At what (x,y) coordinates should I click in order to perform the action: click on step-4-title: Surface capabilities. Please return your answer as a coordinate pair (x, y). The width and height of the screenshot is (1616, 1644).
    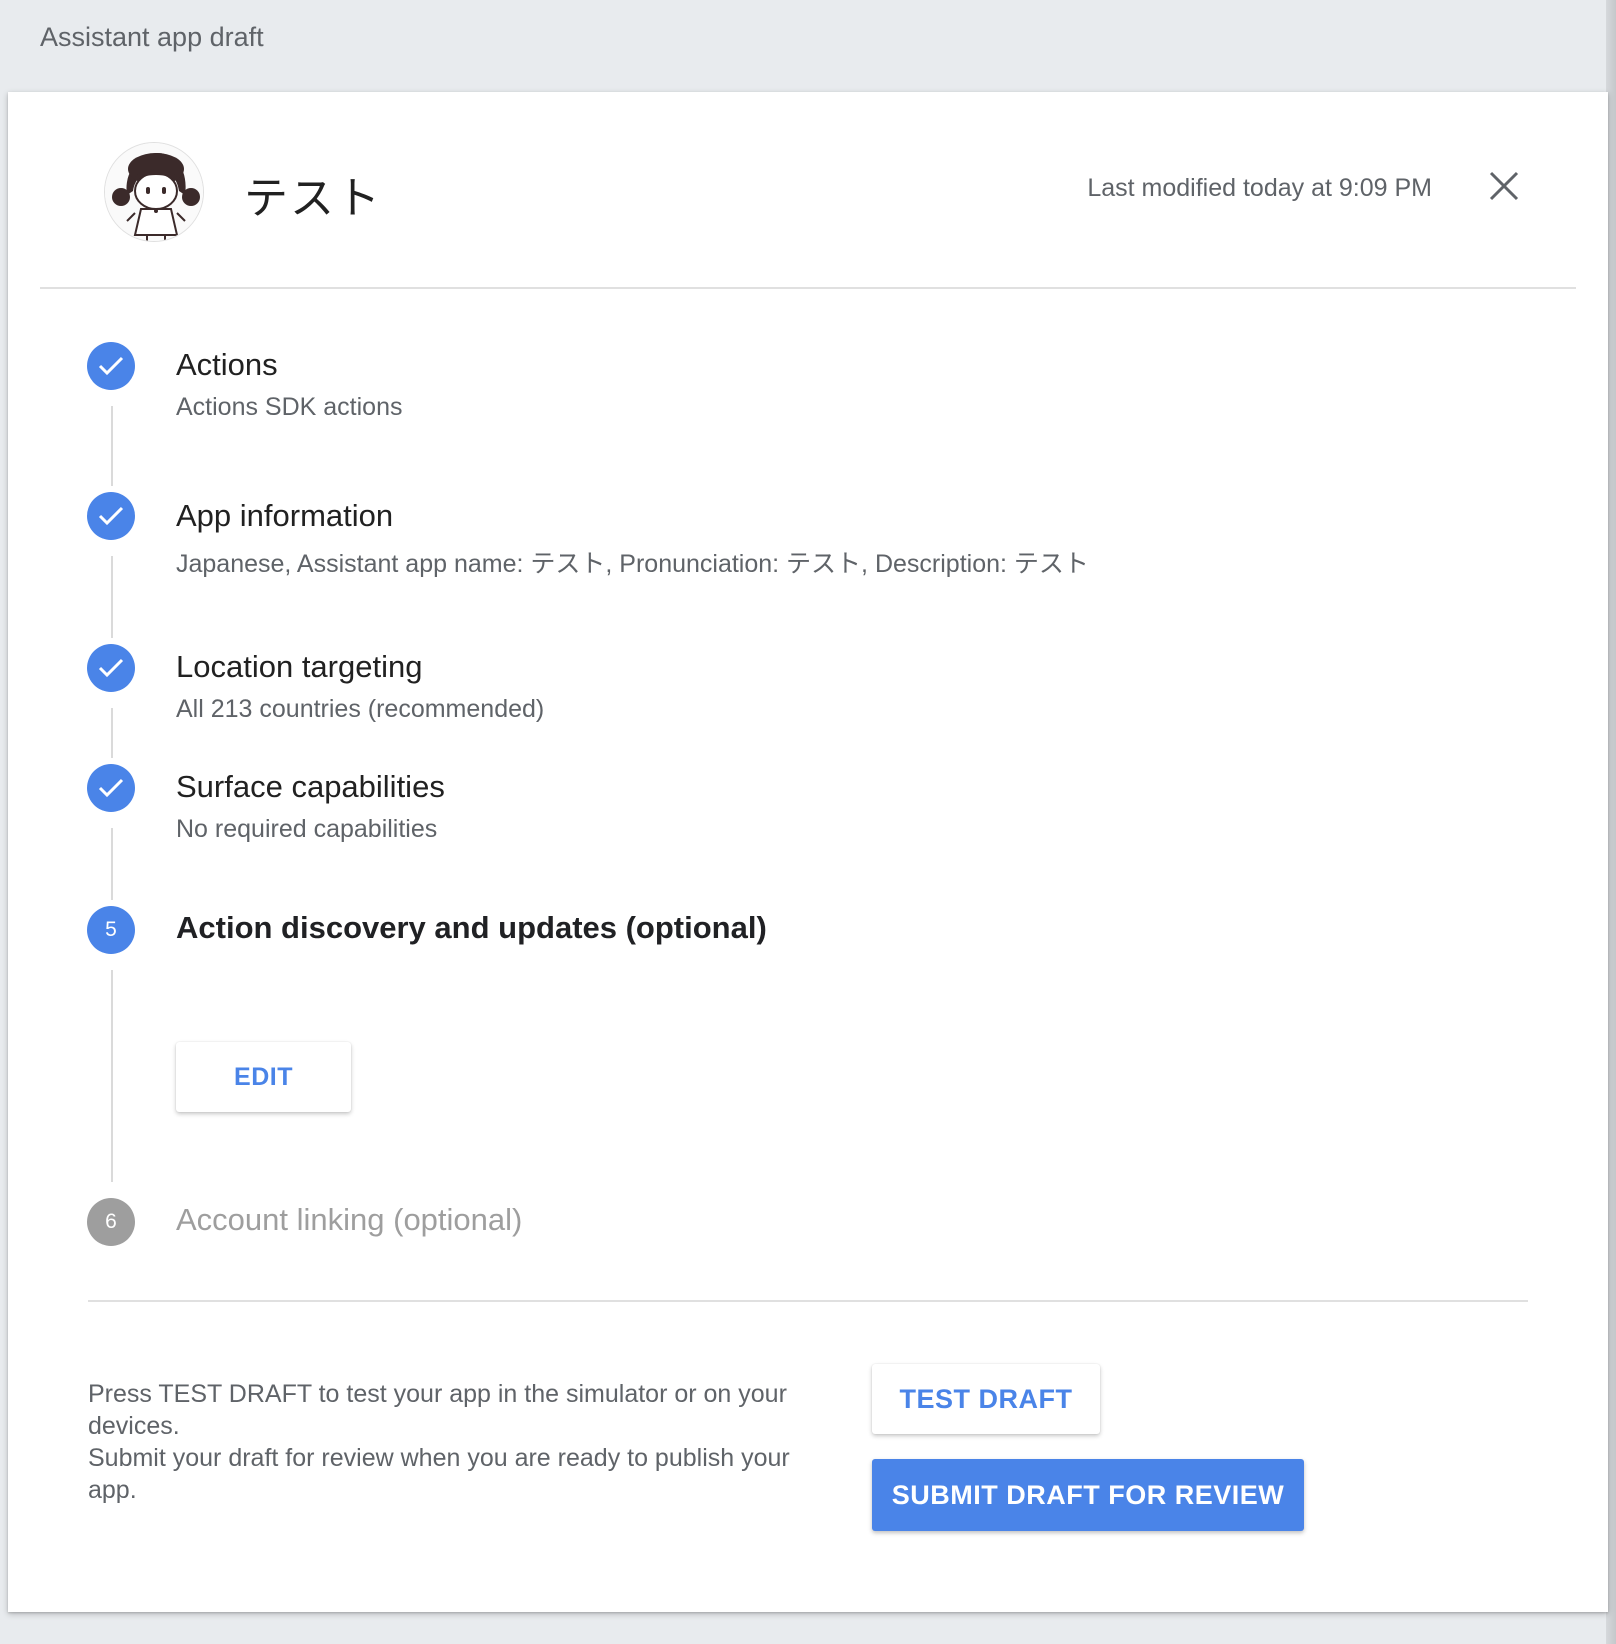
    Looking at the image, I should click on (310, 787).